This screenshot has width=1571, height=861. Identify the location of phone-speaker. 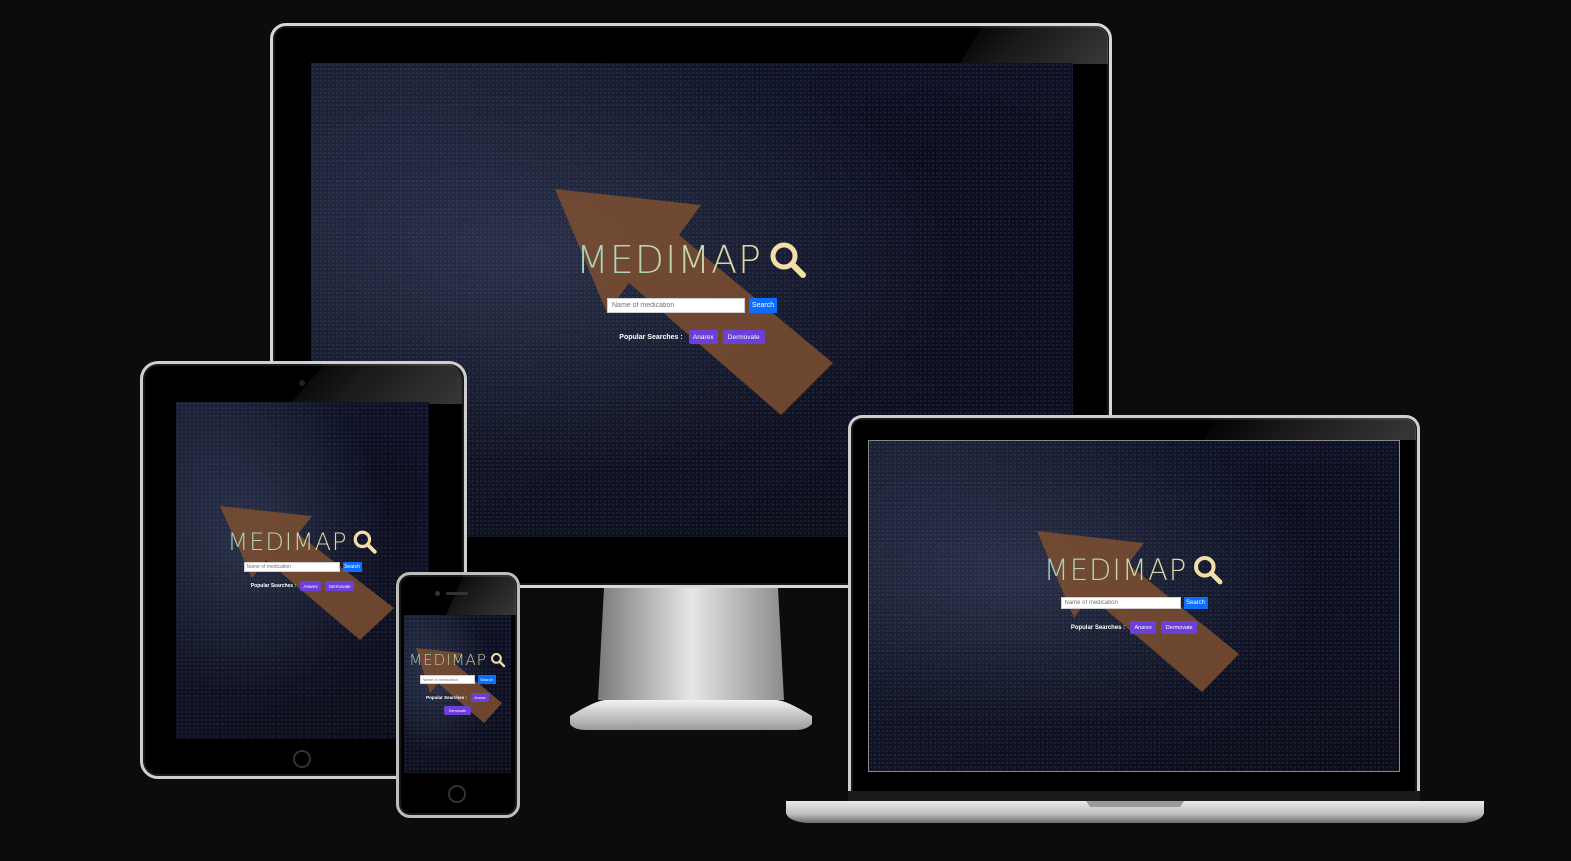
(457, 593).